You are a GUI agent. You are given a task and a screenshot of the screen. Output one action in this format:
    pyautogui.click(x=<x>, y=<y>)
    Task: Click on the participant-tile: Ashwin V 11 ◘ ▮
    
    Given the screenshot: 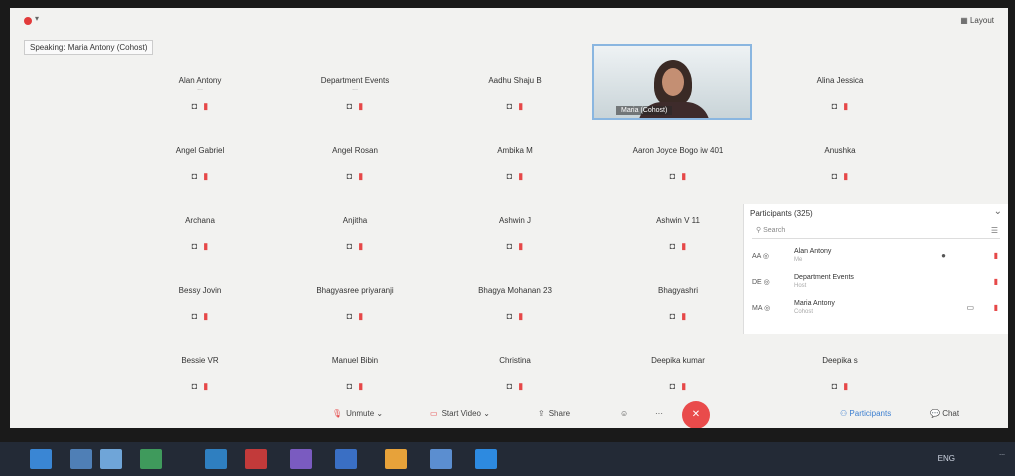 What is the action you would take?
    pyautogui.click(x=678, y=234)
    